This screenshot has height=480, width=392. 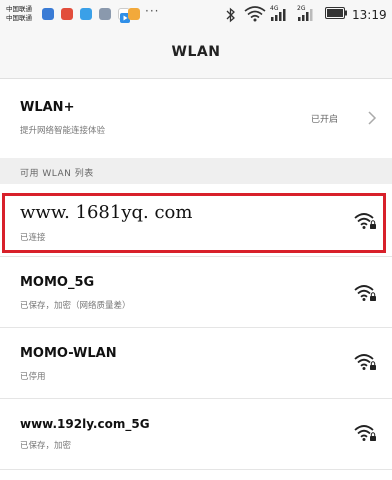 I want to click on divider, so click(x=196, y=469).